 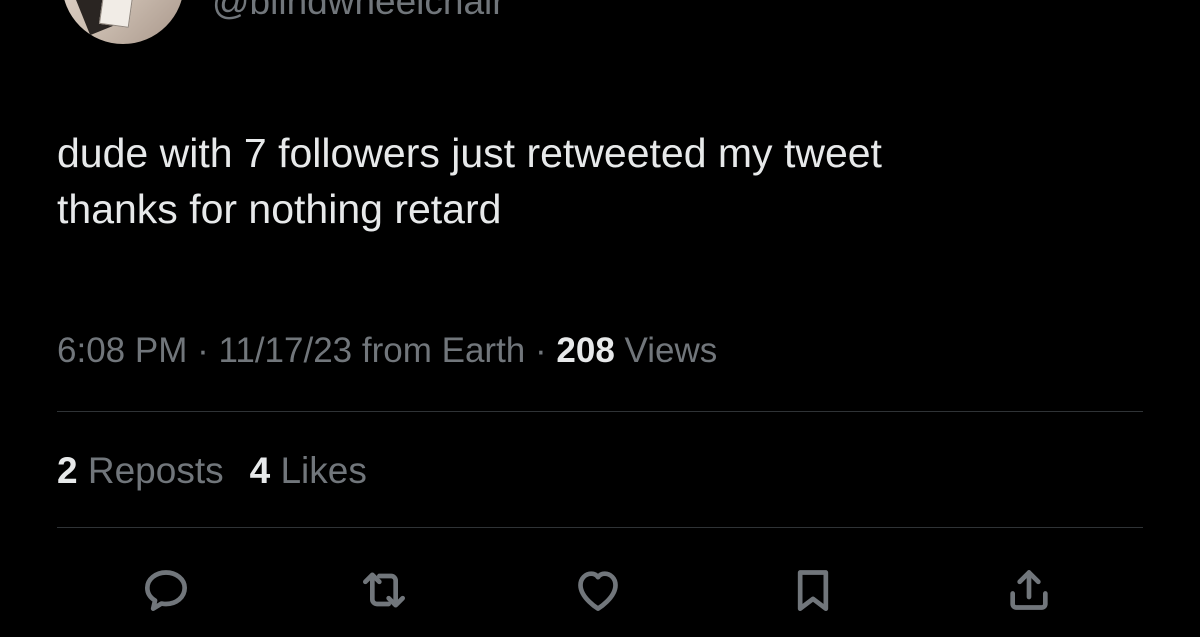 I want to click on share-icon, so click(x=1029, y=590).